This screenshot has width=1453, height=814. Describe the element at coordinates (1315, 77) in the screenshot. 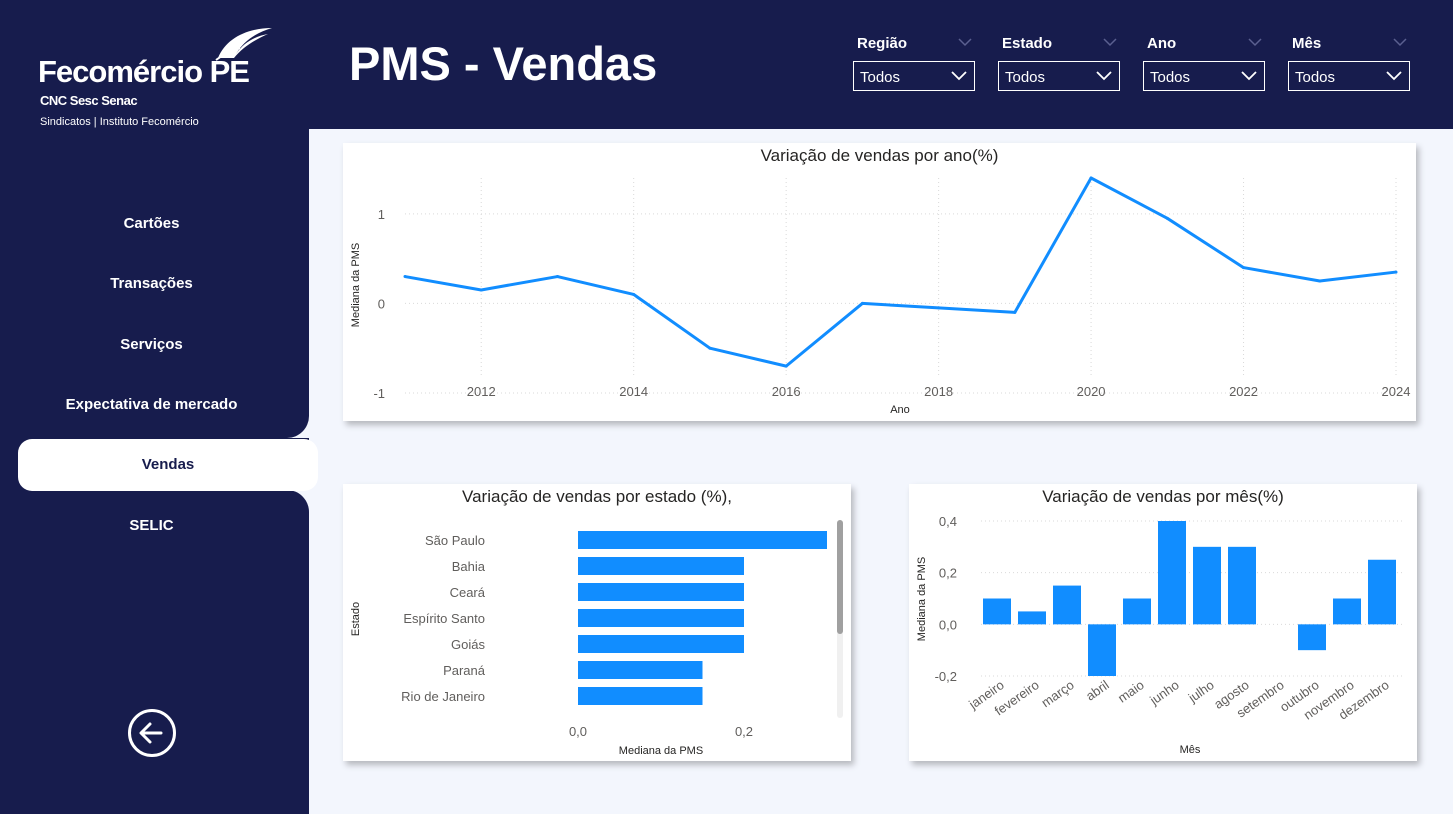

I see `filter-mes-value: Todos` at that location.